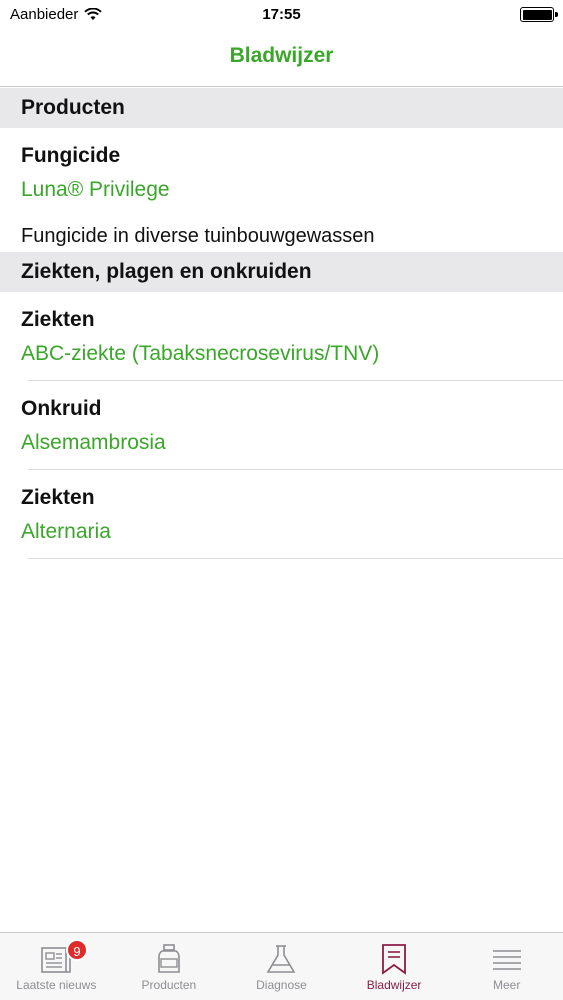 This screenshot has height=1000, width=563. I want to click on tab-more: Meer, so click(506, 966).